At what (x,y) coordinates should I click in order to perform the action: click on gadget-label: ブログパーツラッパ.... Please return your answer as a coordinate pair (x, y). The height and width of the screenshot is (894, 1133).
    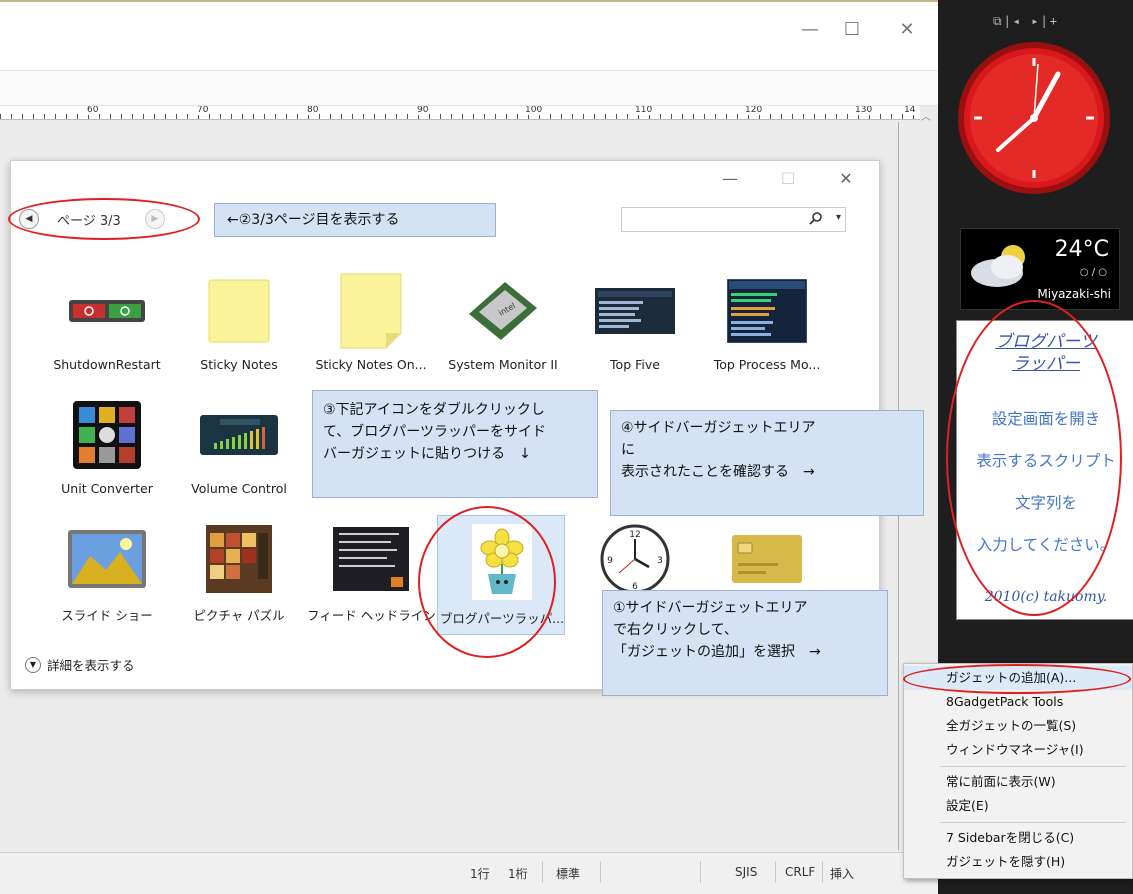
    Looking at the image, I should click on (502, 618).